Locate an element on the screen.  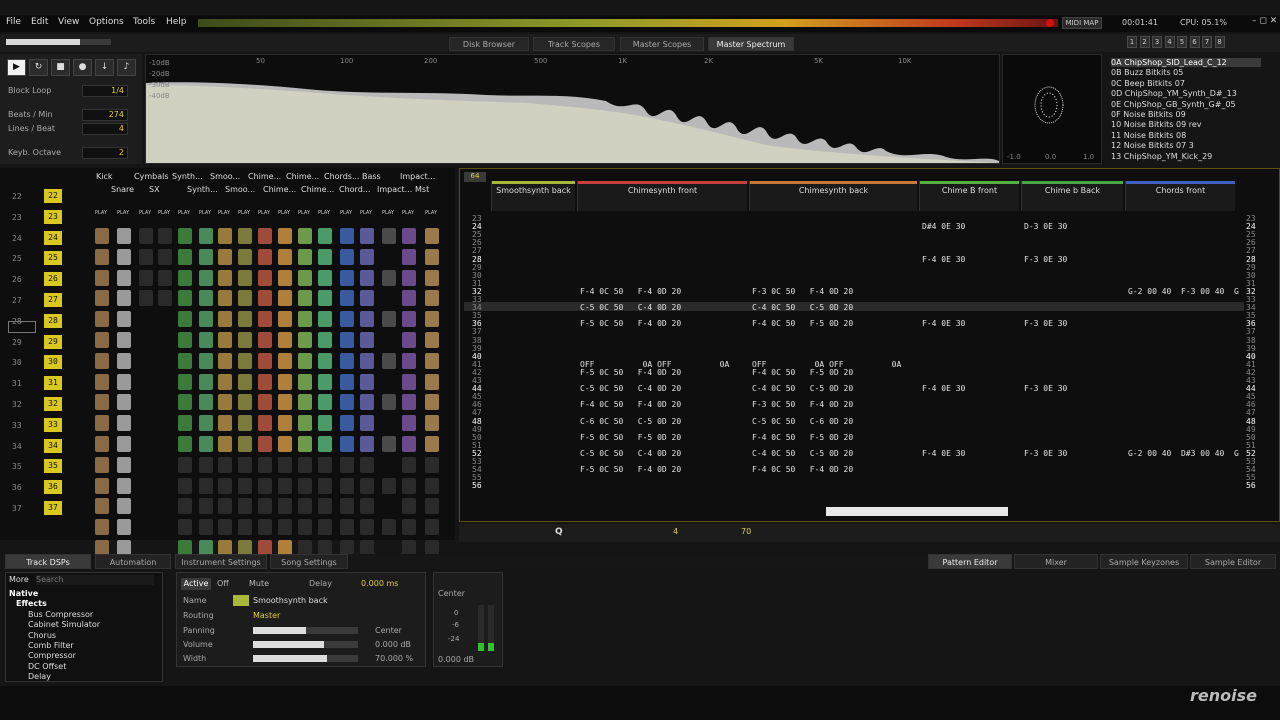
sequence-pattern-slot: 28 is located at coordinates (53, 320).